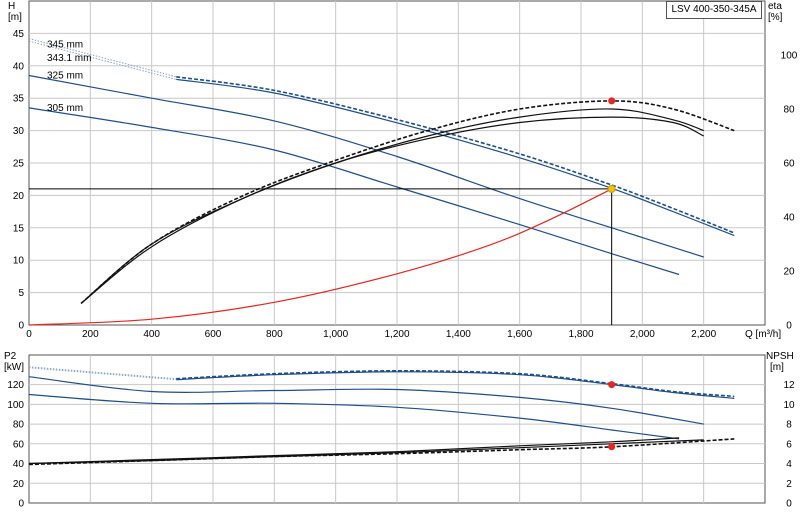 This screenshot has width=800, height=520. Describe the element at coordinates (789, 218) in the screenshot. I see `y2-tick-label: 40` at that location.